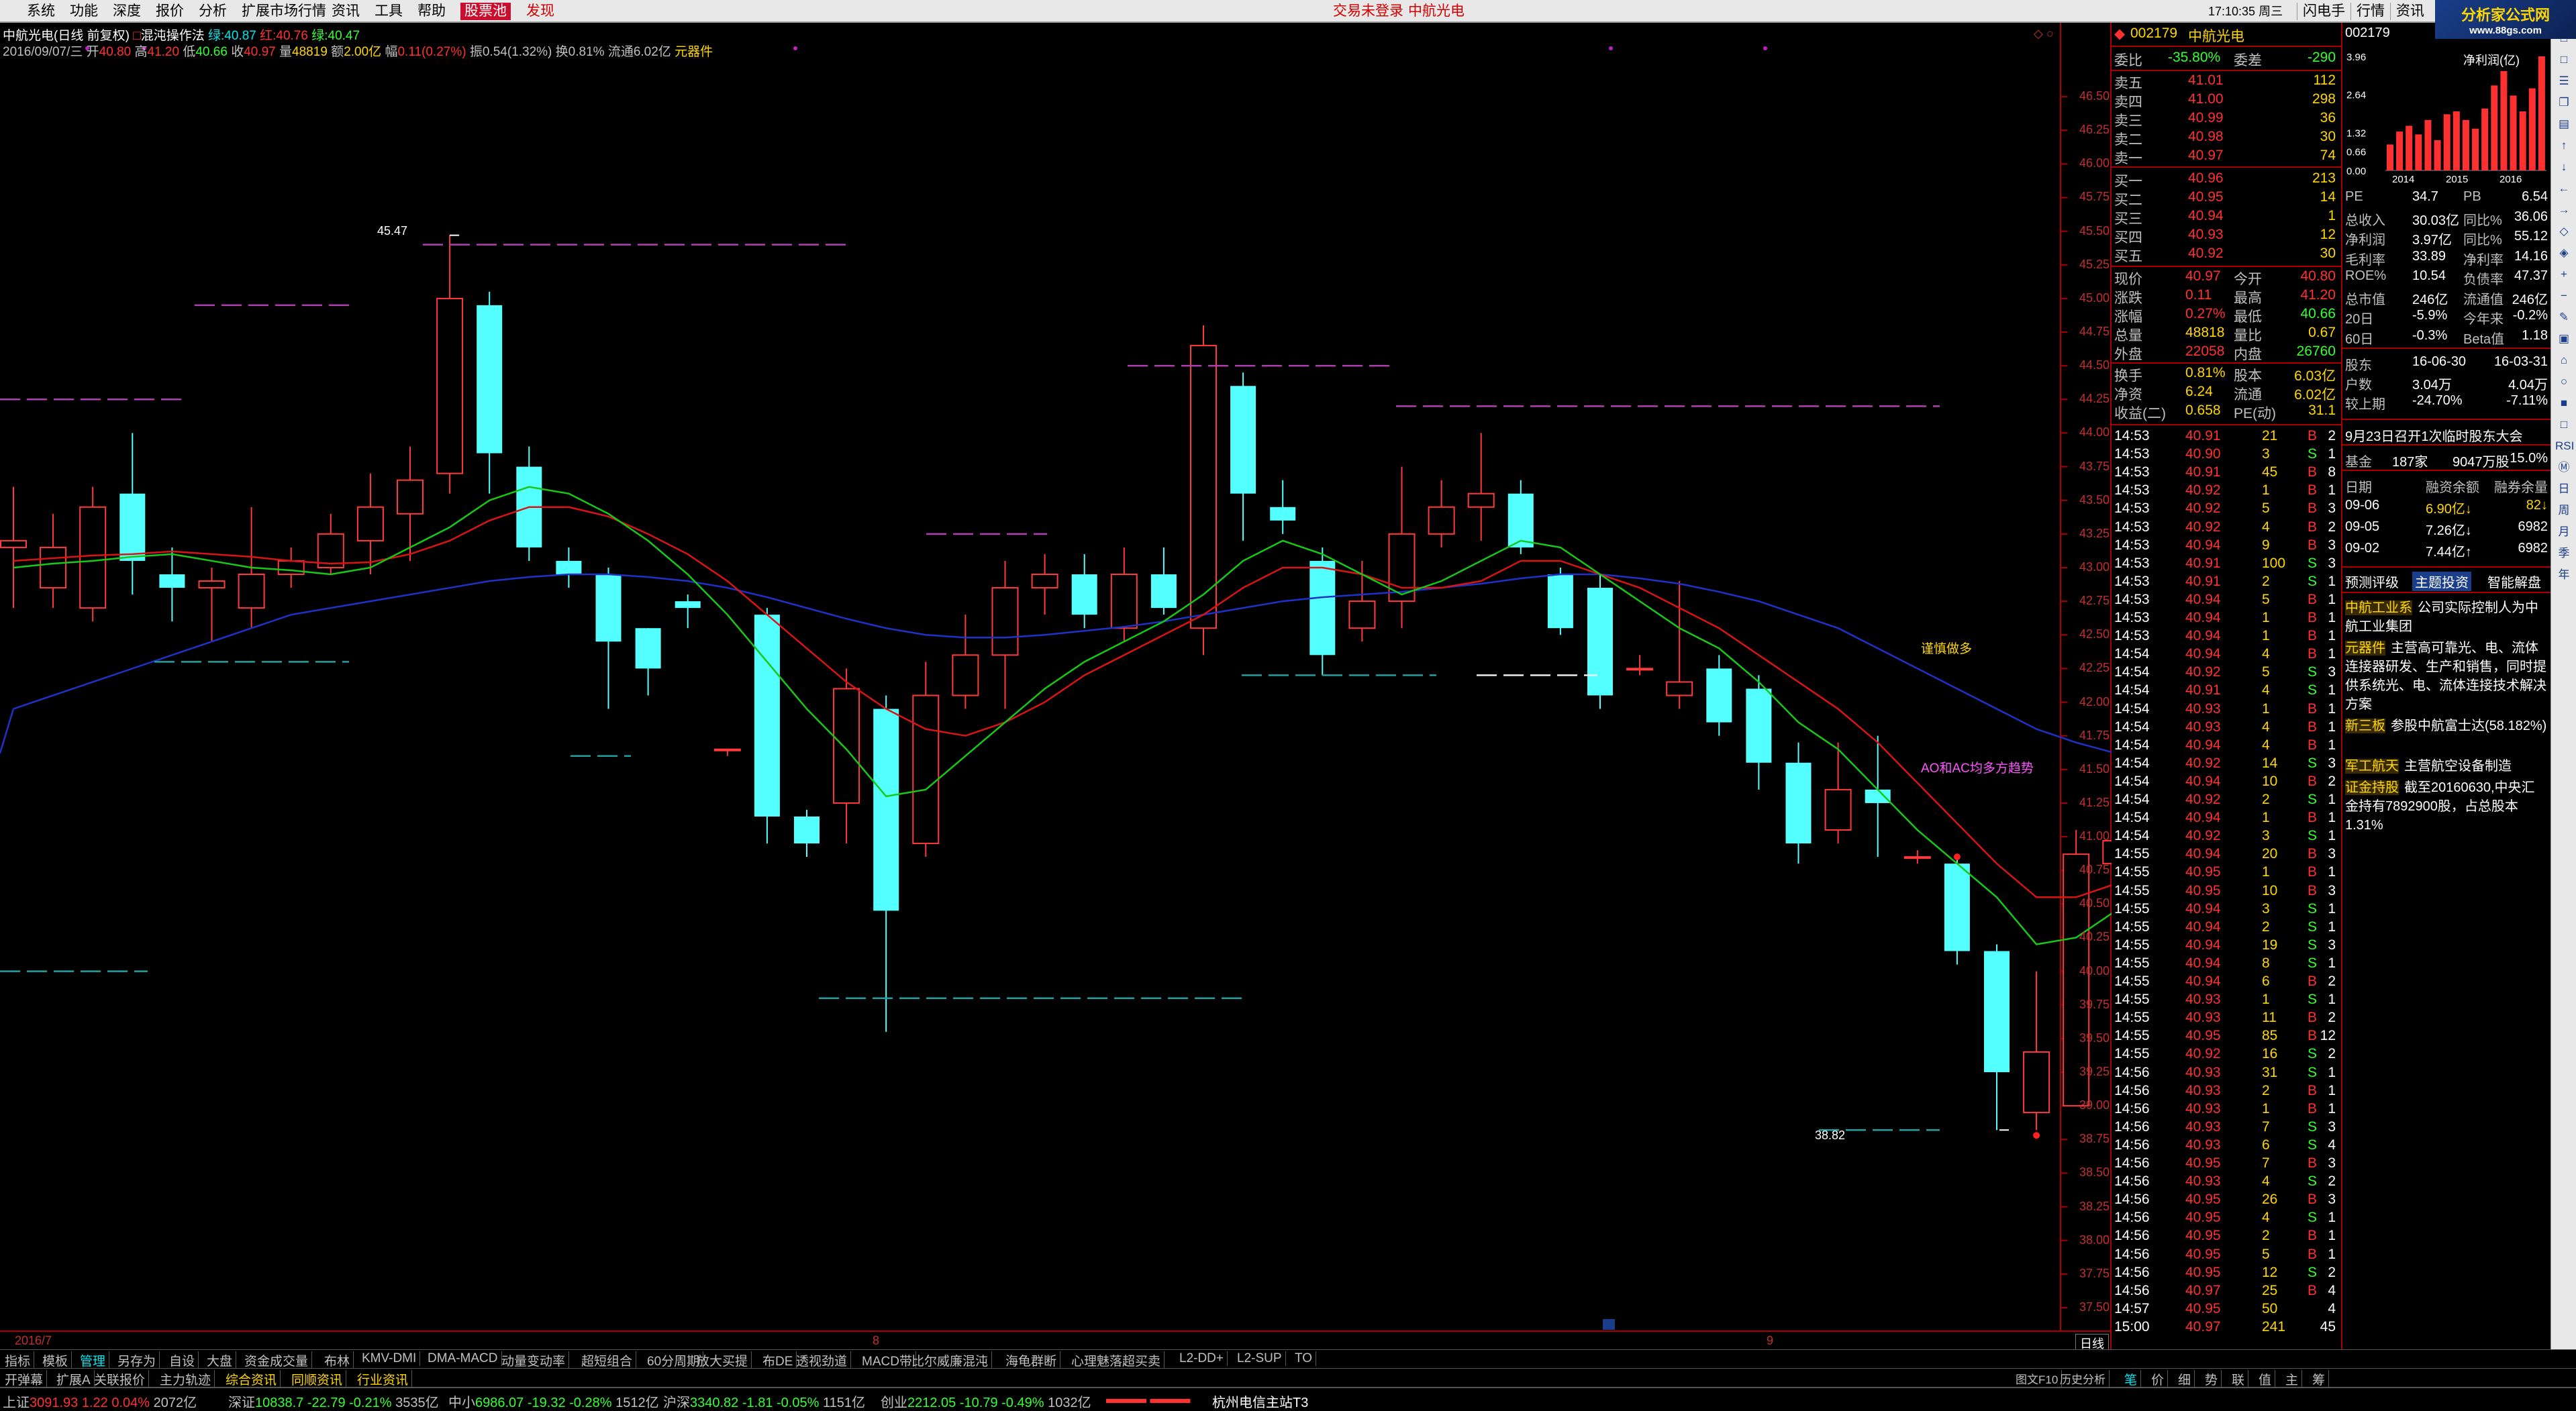 The image size is (2576, 1411). What do you see at coordinates (1202, 1359) in the screenshot?
I see `indicator-tab: L2-DD+` at bounding box center [1202, 1359].